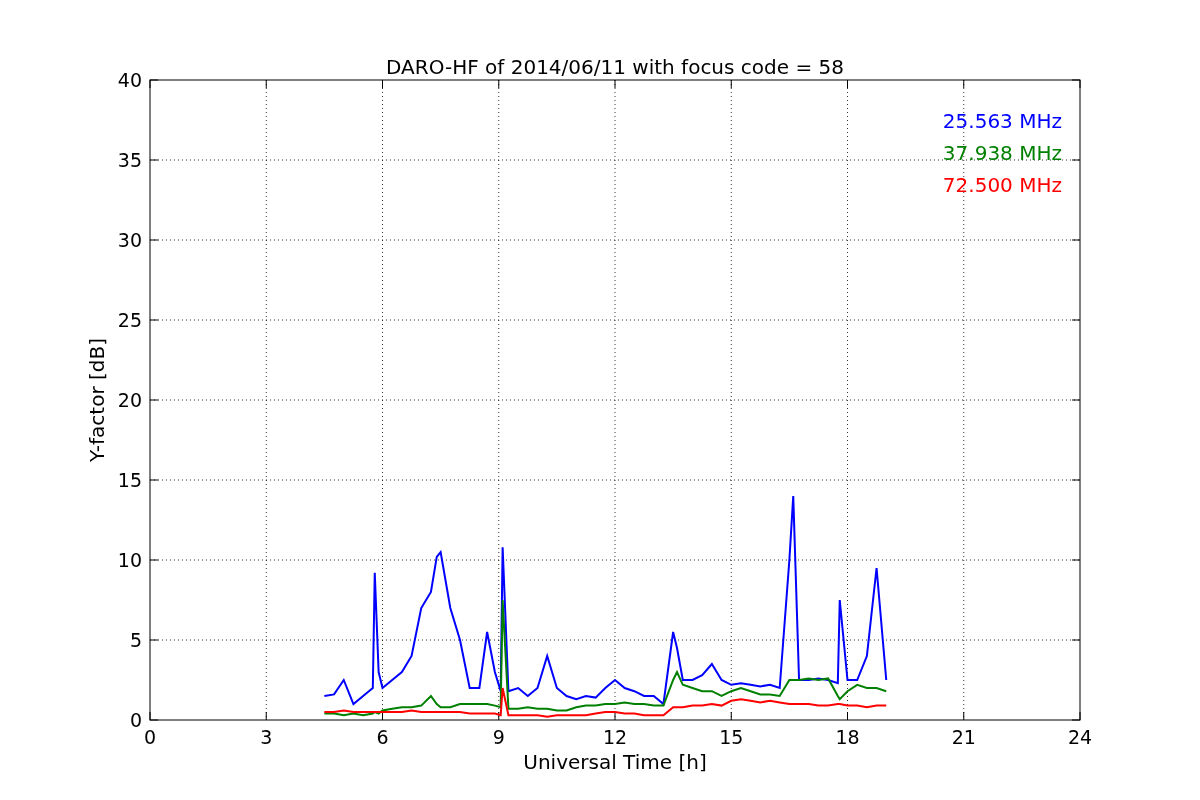  What do you see at coordinates (135, 720) in the screenshot?
I see `y-tick-label: 0` at bounding box center [135, 720].